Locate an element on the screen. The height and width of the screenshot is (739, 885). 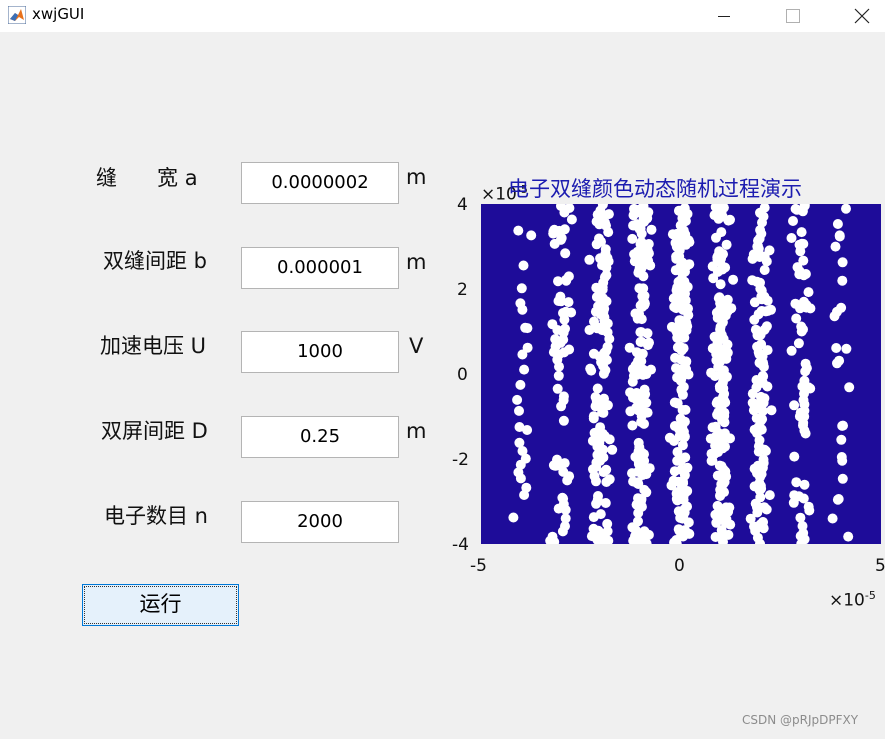
voltage-label: 加速电压 U is located at coordinates (153, 346).